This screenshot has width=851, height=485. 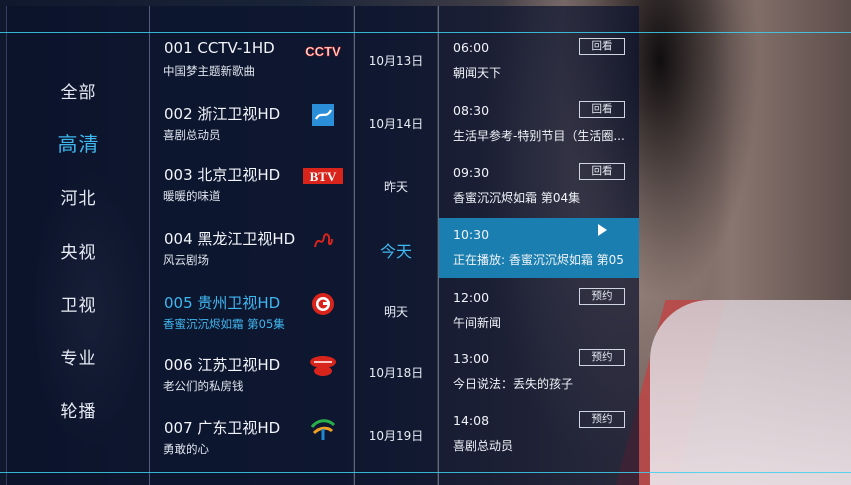 What do you see at coordinates (396, 435) in the screenshot?
I see `date-item: 10月19日` at bounding box center [396, 435].